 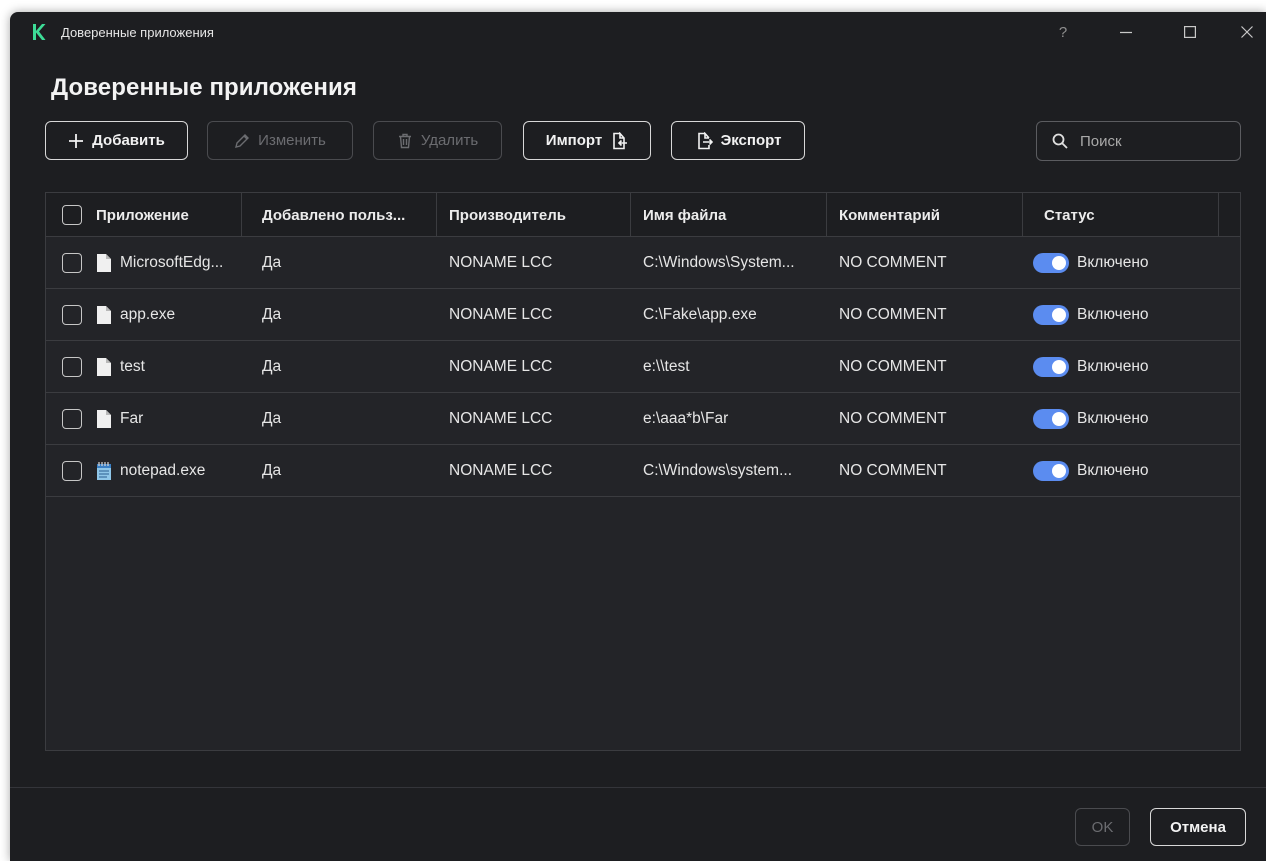 What do you see at coordinates (292, 140) in the screenshot?
I see `edit-button-label: Изменить` at bounding box center [292, 140].